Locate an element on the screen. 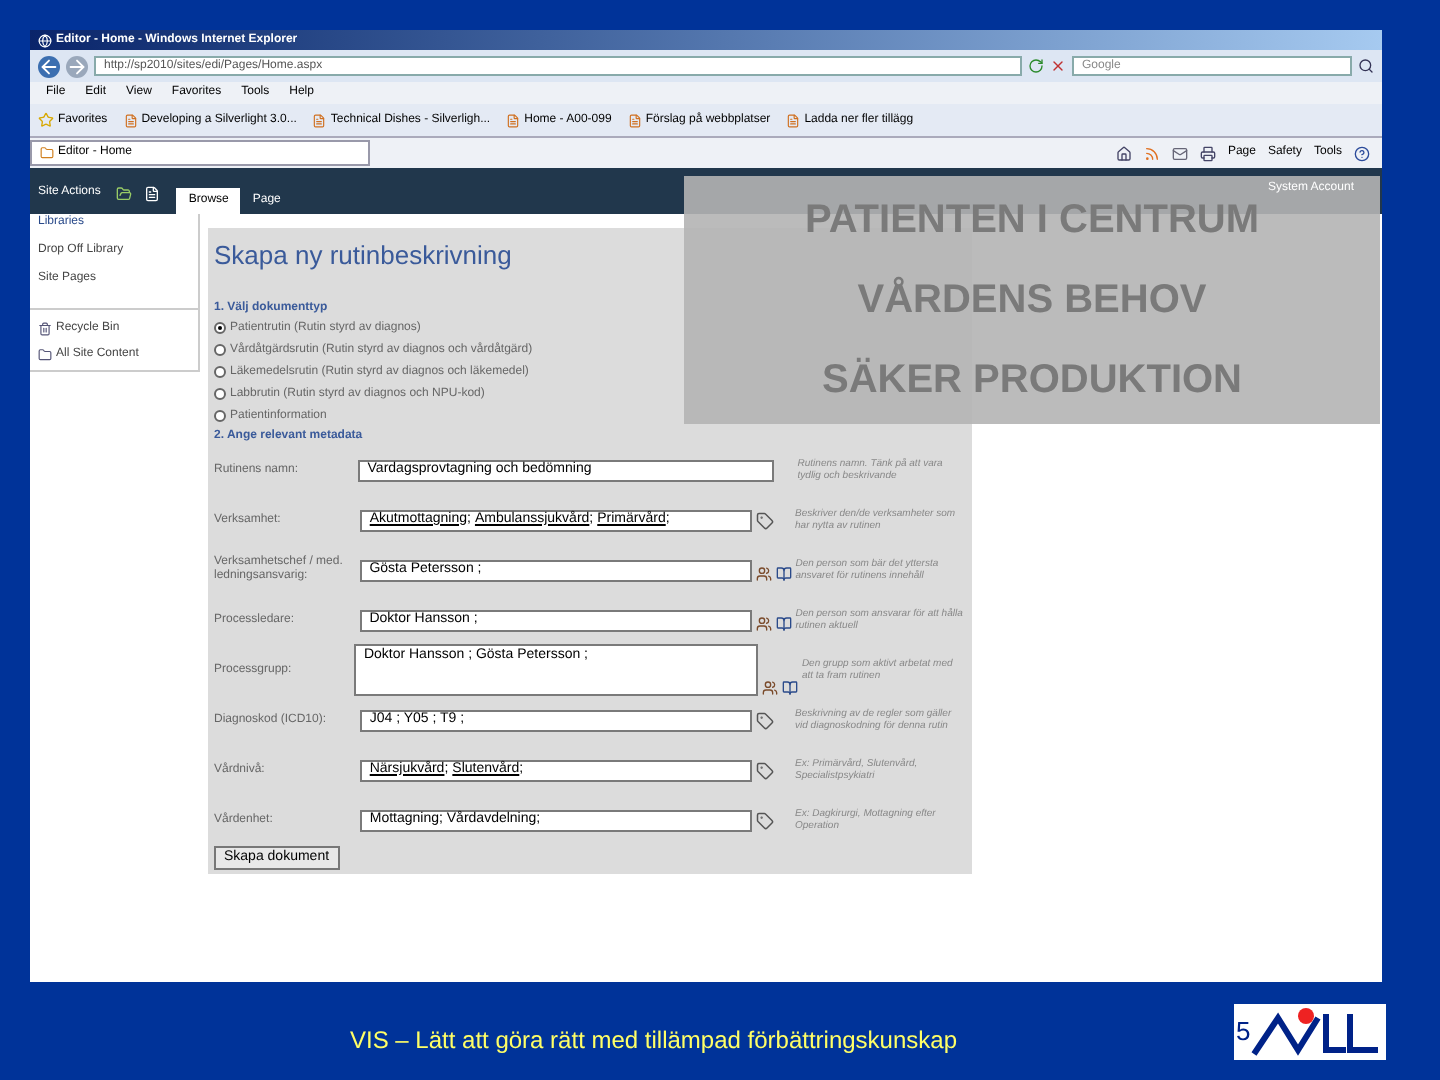 The image size is (1440, 1080). form-title: Skapa ny rutinbeskrivning is located at coordinates (364, 256).